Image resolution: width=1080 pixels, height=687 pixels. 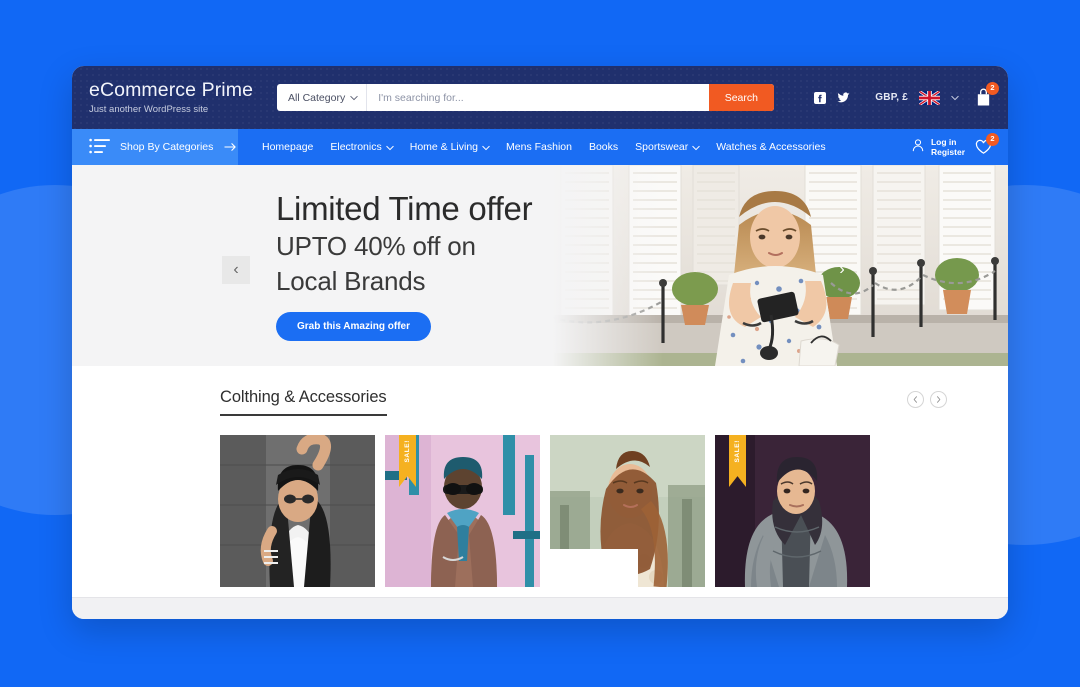 I want to click on product-card-4: SALE!, so click(x=792, y=511).